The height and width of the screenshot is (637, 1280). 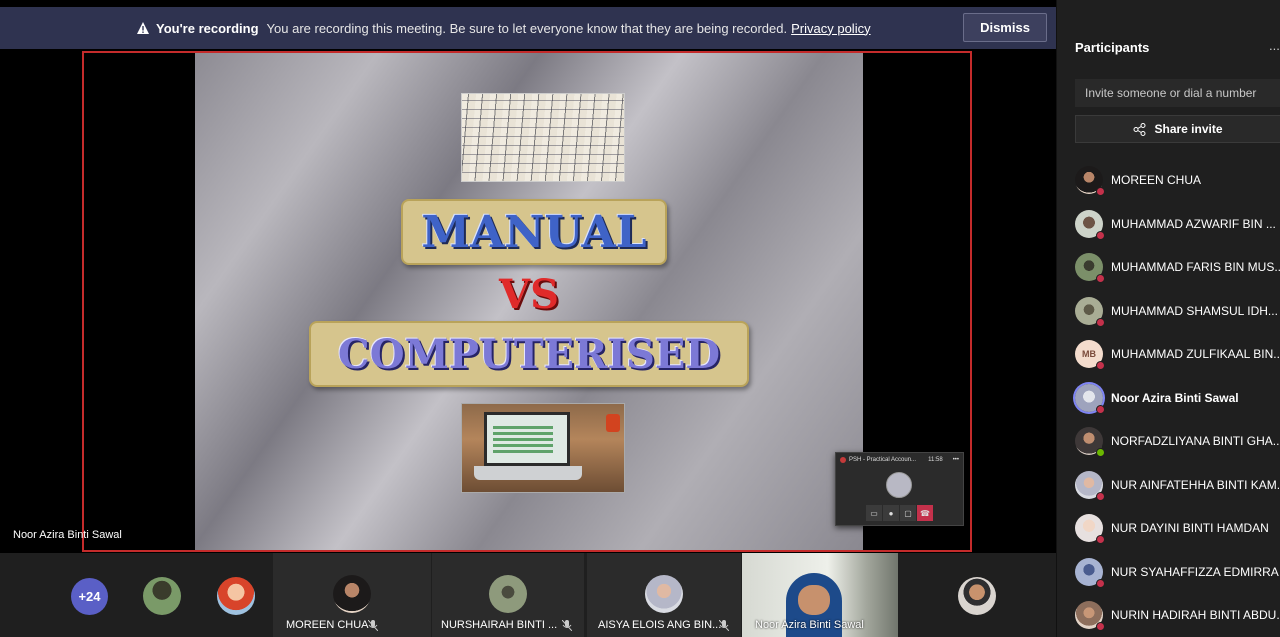 I want to click on privacy-policy-link: Privacy policy, so click(x=830, y=28).